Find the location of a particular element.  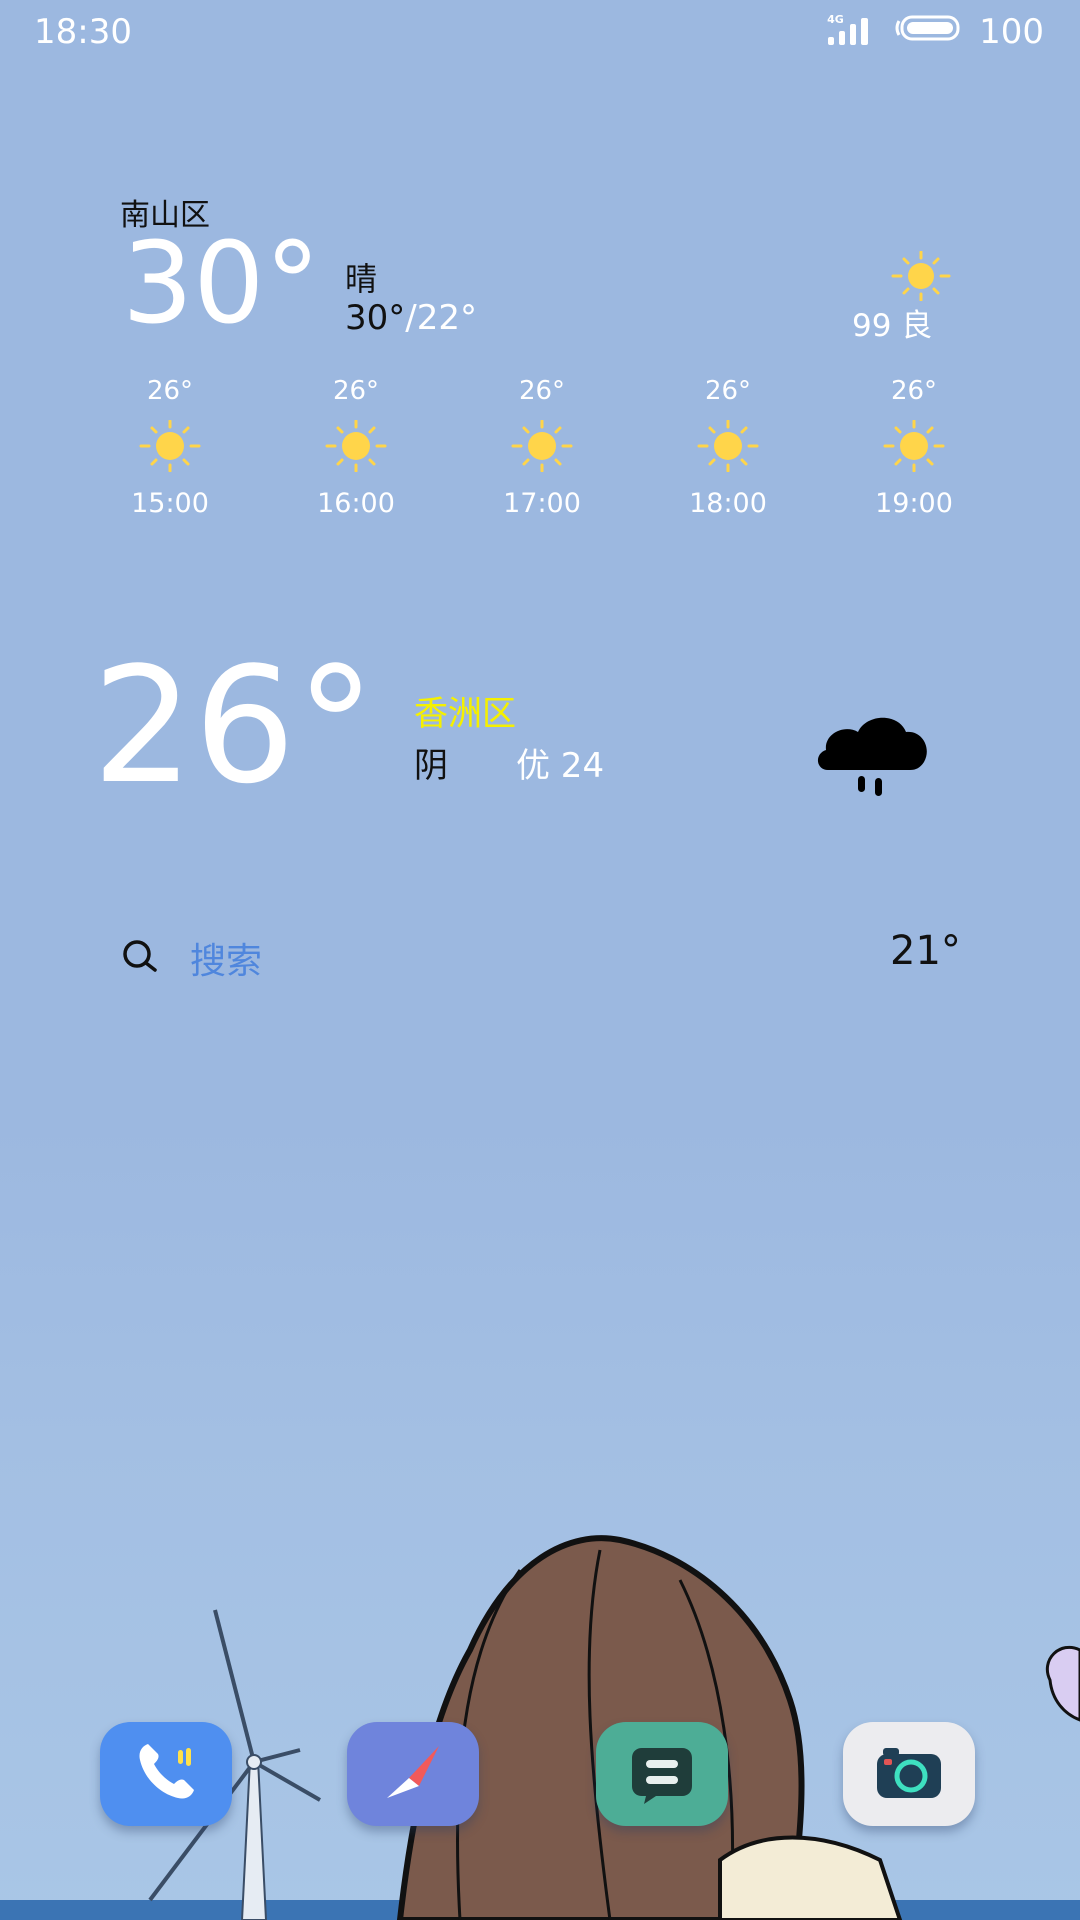

dock-app-browser is located at coordinates (413, 1774).